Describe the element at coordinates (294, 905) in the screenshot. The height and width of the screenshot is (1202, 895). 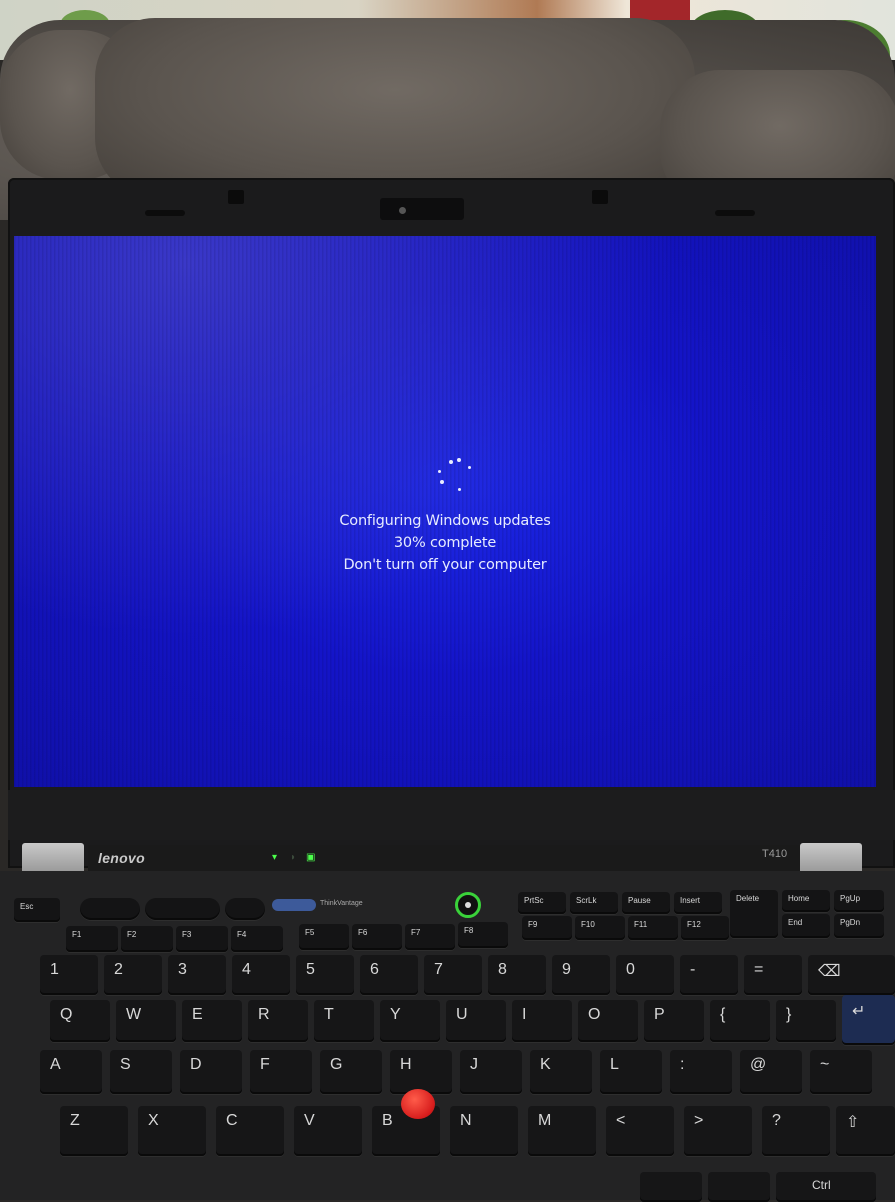
I see `thinkvantage-button` at that location.